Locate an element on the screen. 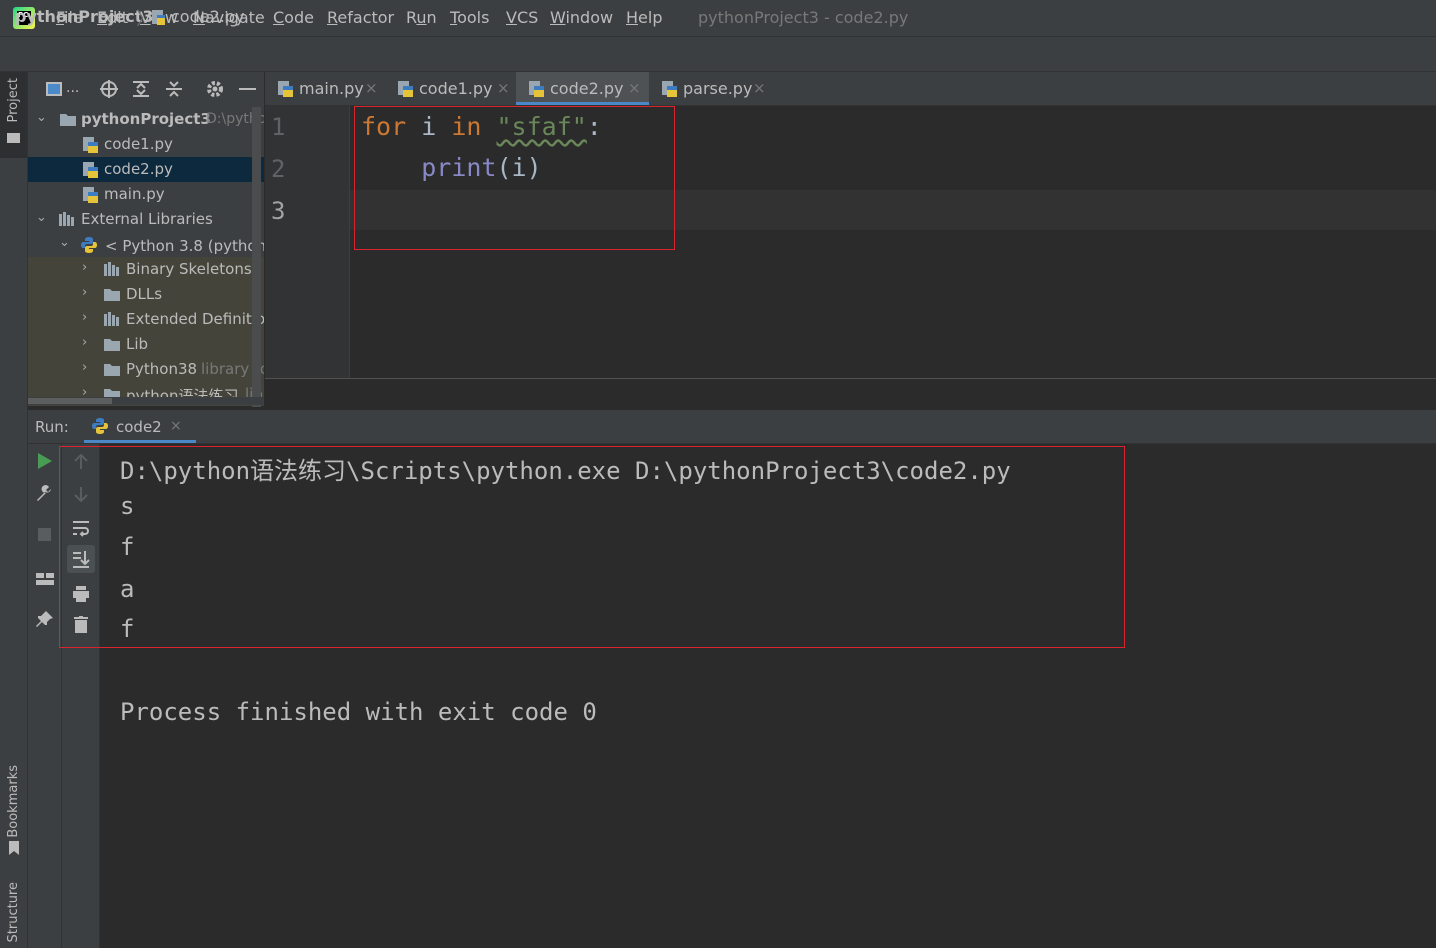 This screenshot has width=1436, height=948. tree-label: External Libraries is located at coordinates (147, 219).